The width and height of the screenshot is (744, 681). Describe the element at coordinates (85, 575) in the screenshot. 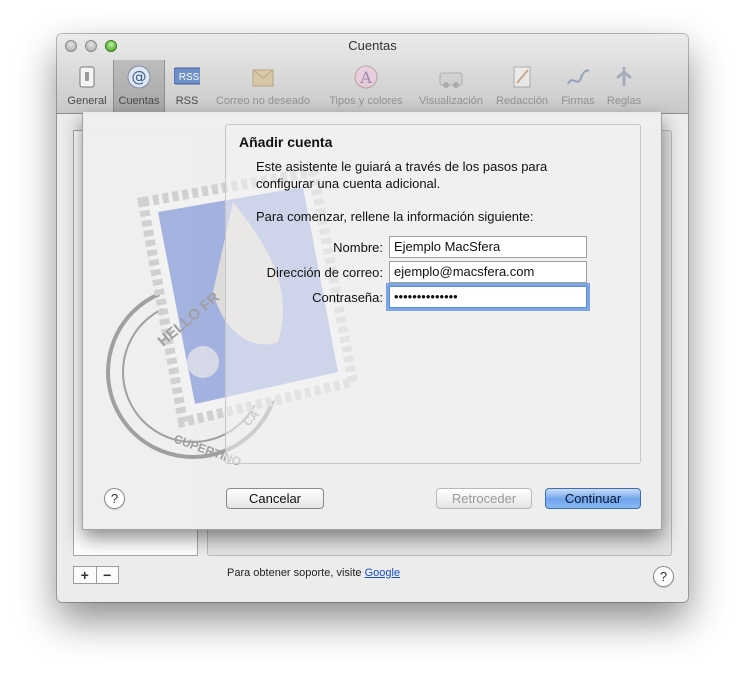

I see `add-account-button: +` at that location.